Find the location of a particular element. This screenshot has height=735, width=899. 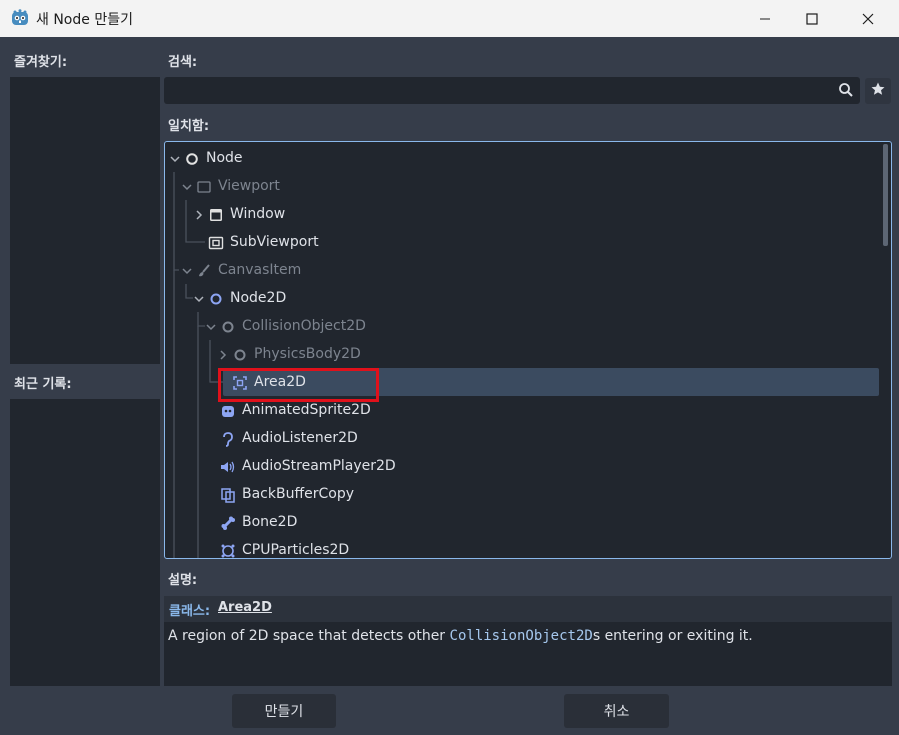

cancel-button: 취소 is located at coordinates (616, 711).